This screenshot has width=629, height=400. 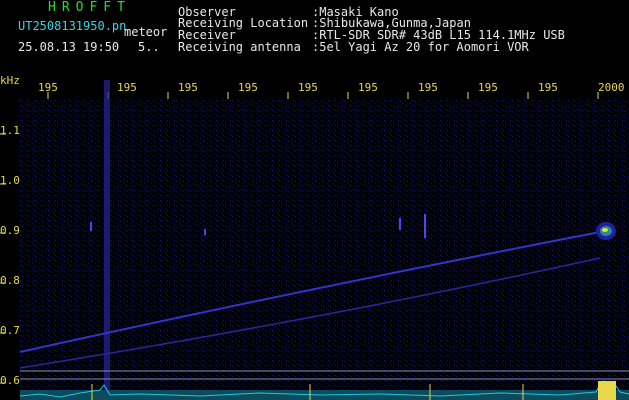 What do you see at coordinates (10, 180) in the screenshot?
I see `y-tick-label: 1.0` at bounding box center [10, 180].